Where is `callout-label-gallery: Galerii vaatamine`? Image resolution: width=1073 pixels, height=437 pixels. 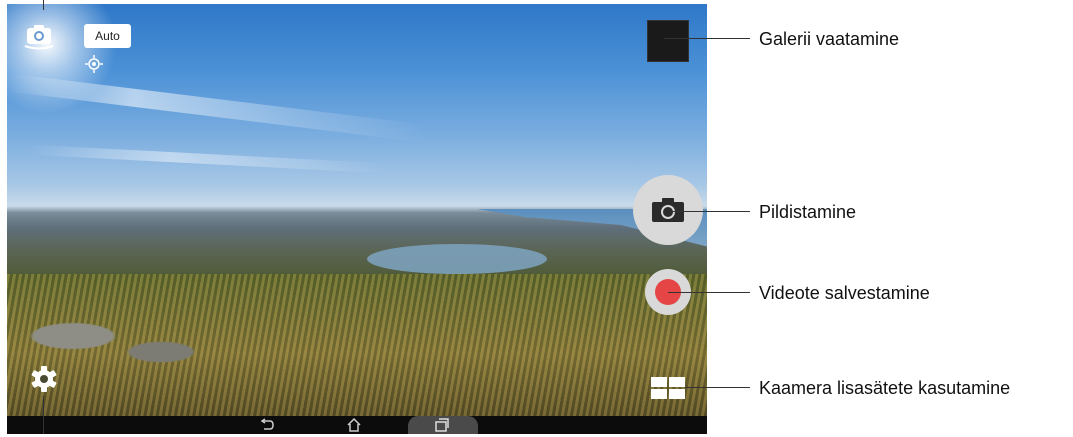
callout-label-gallery: Galerii vaatamine is located at coordinates (829, 39).